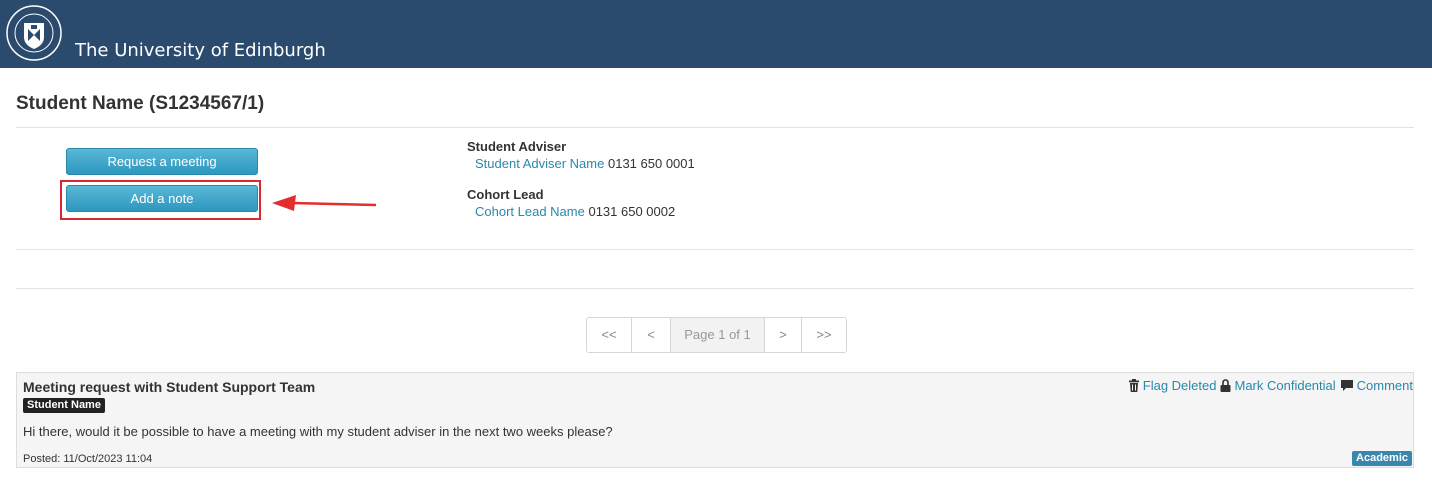 Image resolution: width=1432 pixels, height=489 pixels. I want to click on cohort-lead-role: Cohort Lead, so click(505, 194).